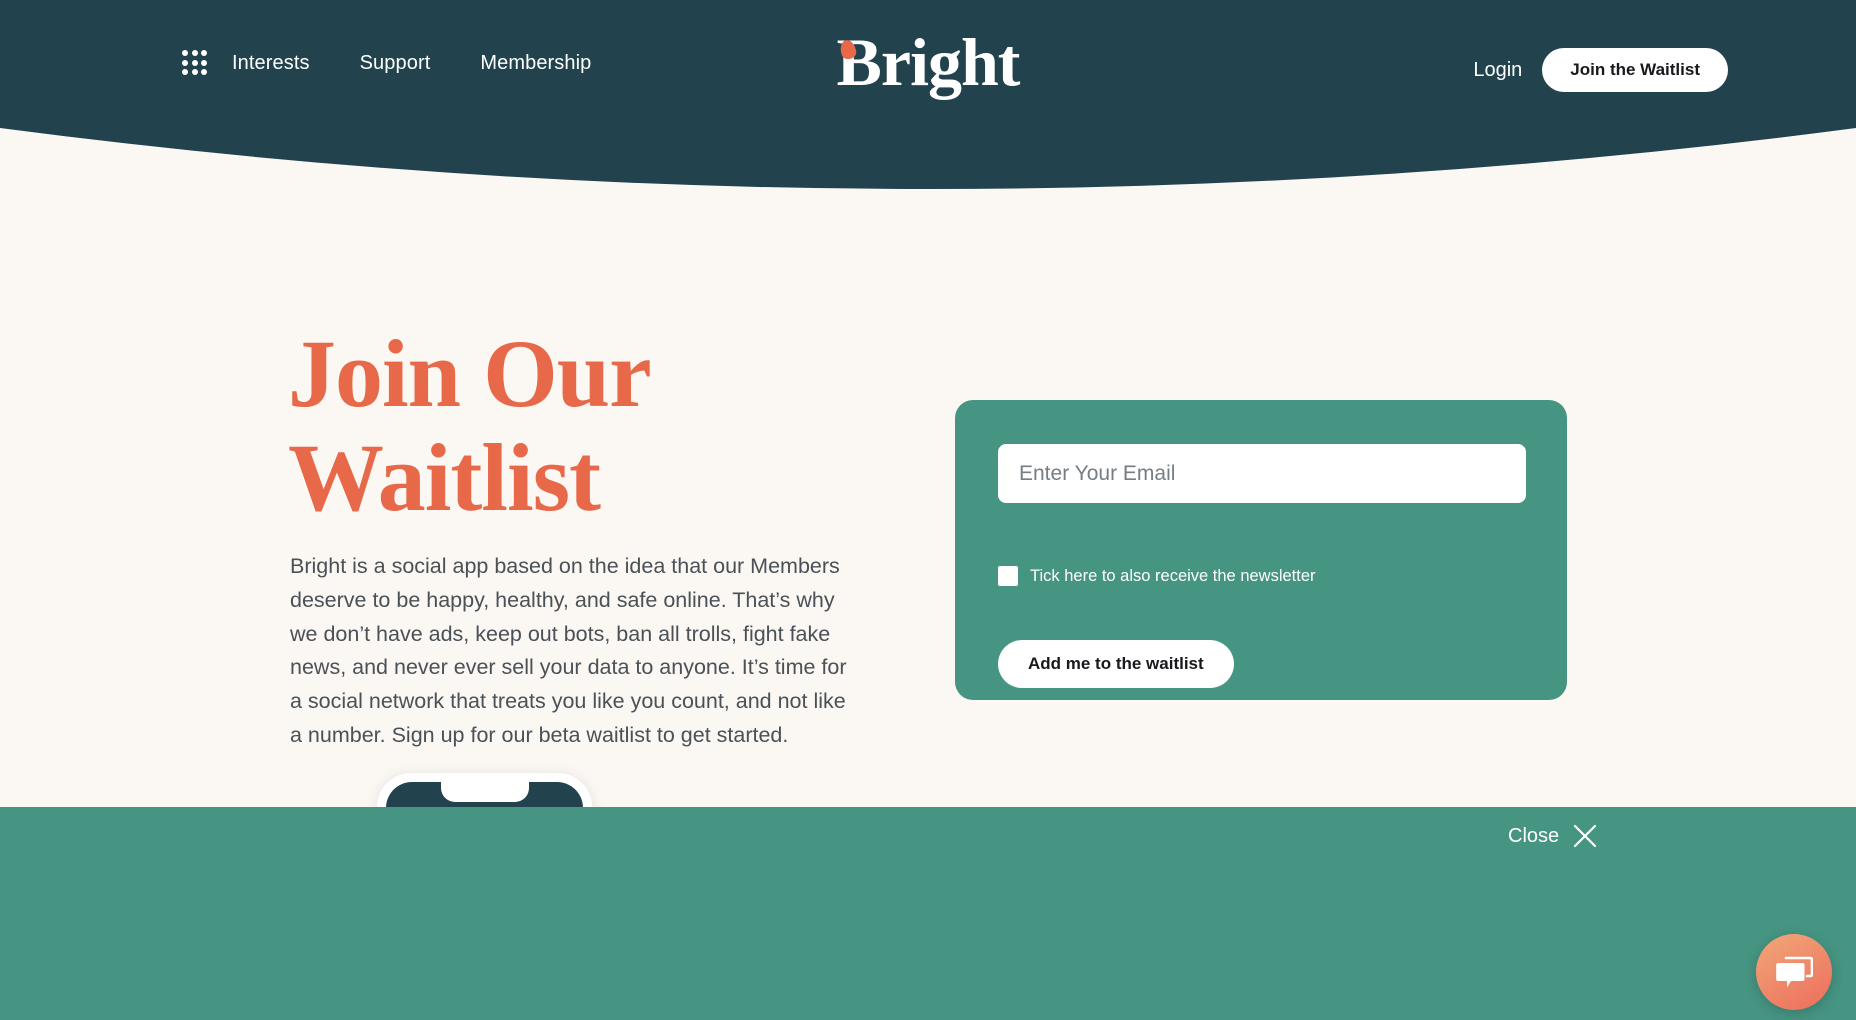  What do you see at coordinates (271, 63) in the screenshot?
I see `nav-item-interests: Interests` at bounding box center [271, 63].